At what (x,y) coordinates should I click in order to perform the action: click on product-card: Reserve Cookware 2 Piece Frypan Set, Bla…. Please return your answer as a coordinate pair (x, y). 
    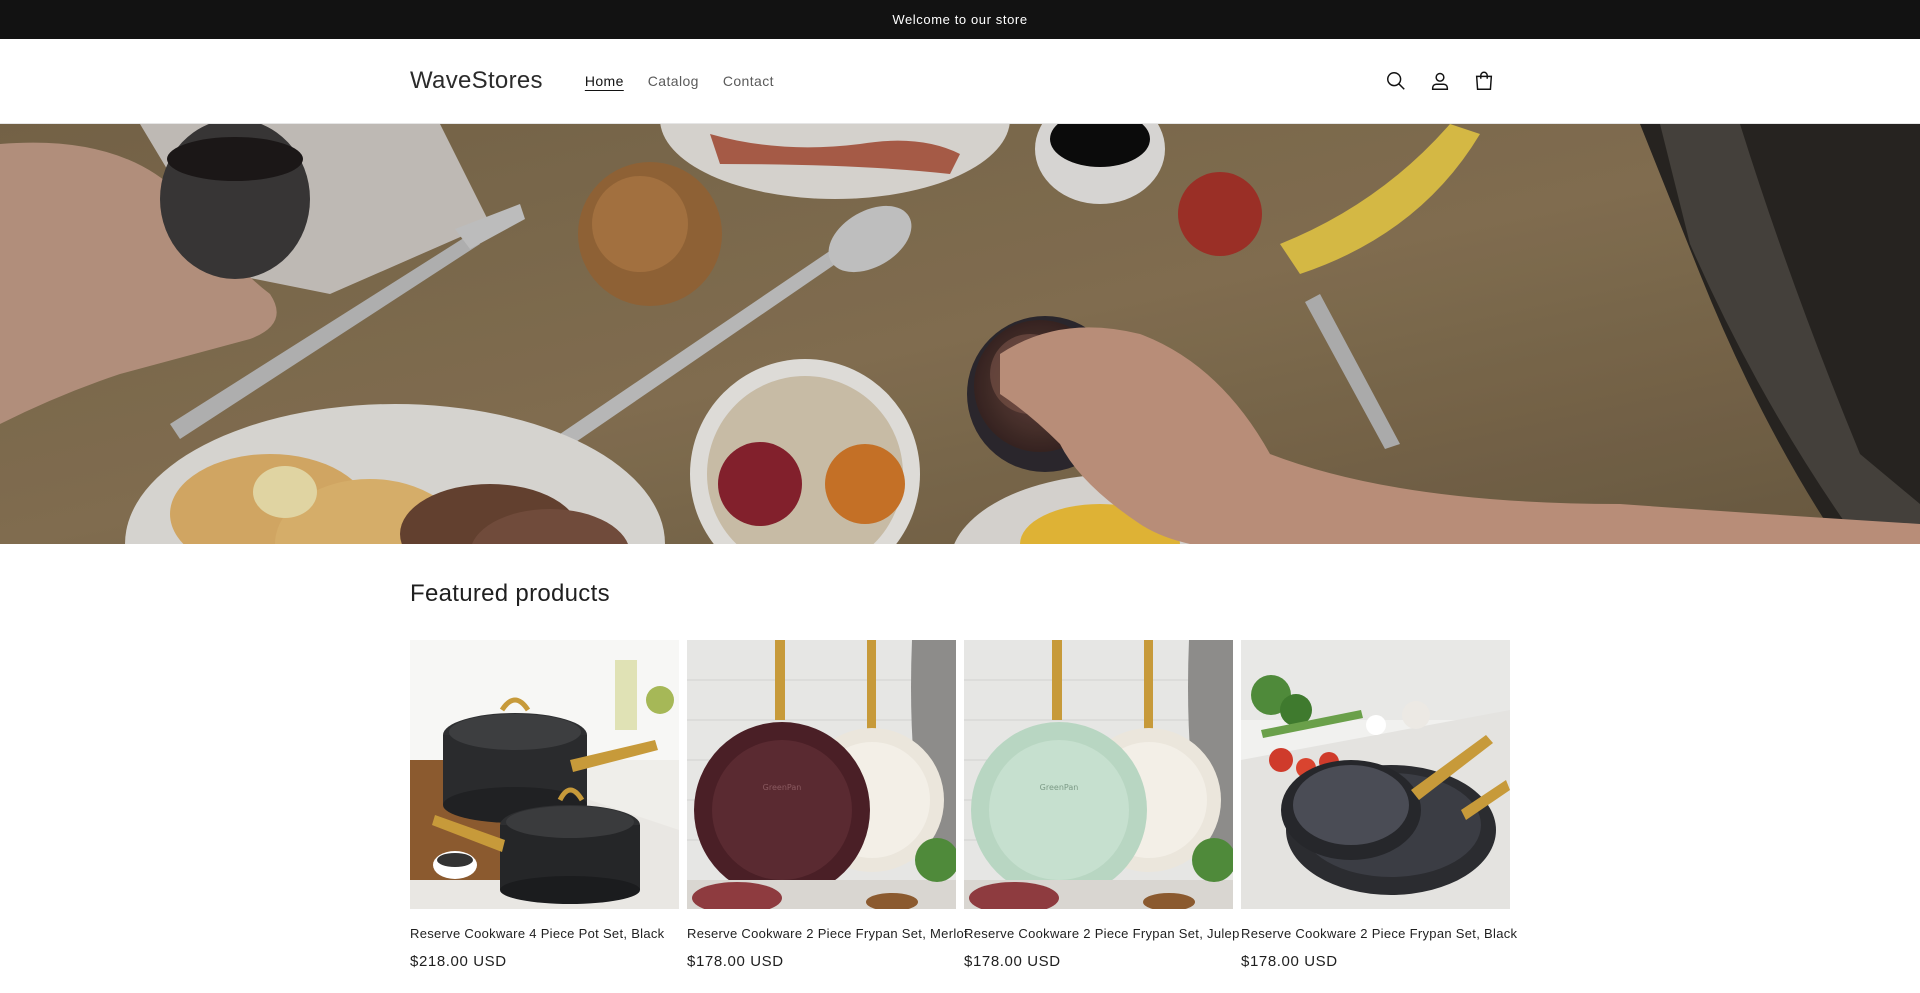
    Looking at the image, I should click on (1379, 805).